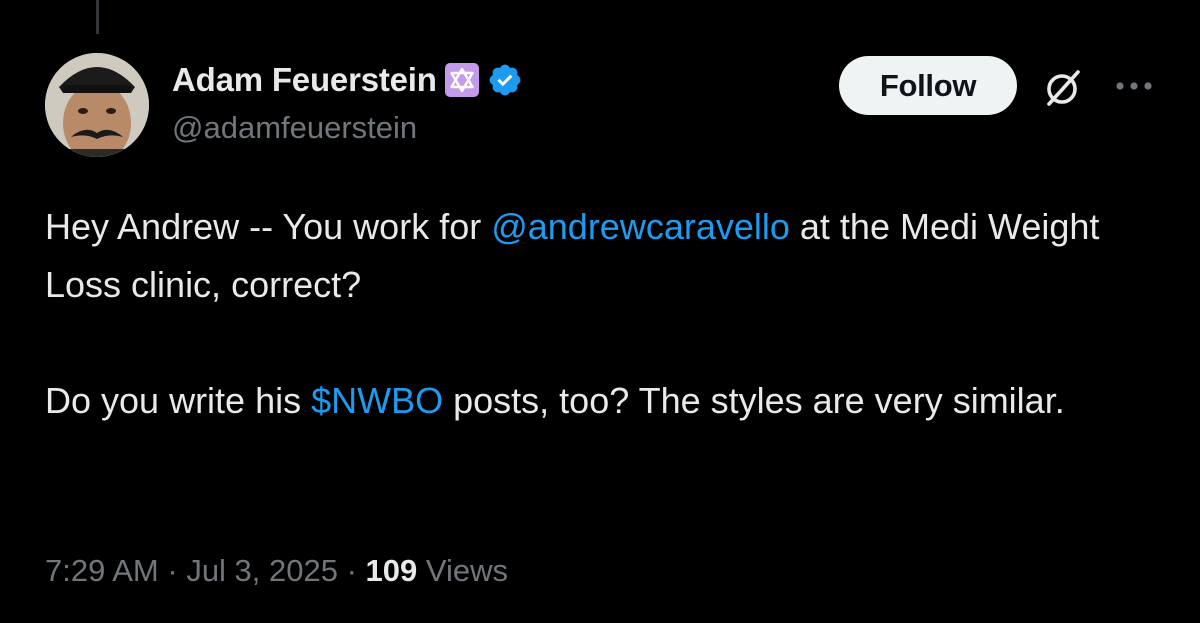 This screenshot has width=1200, height=623. What do you see at coordinates (294, 128) in the screenshot?
I see `author-handle: @adamfeuerstein` at bounding box center [294, 128].